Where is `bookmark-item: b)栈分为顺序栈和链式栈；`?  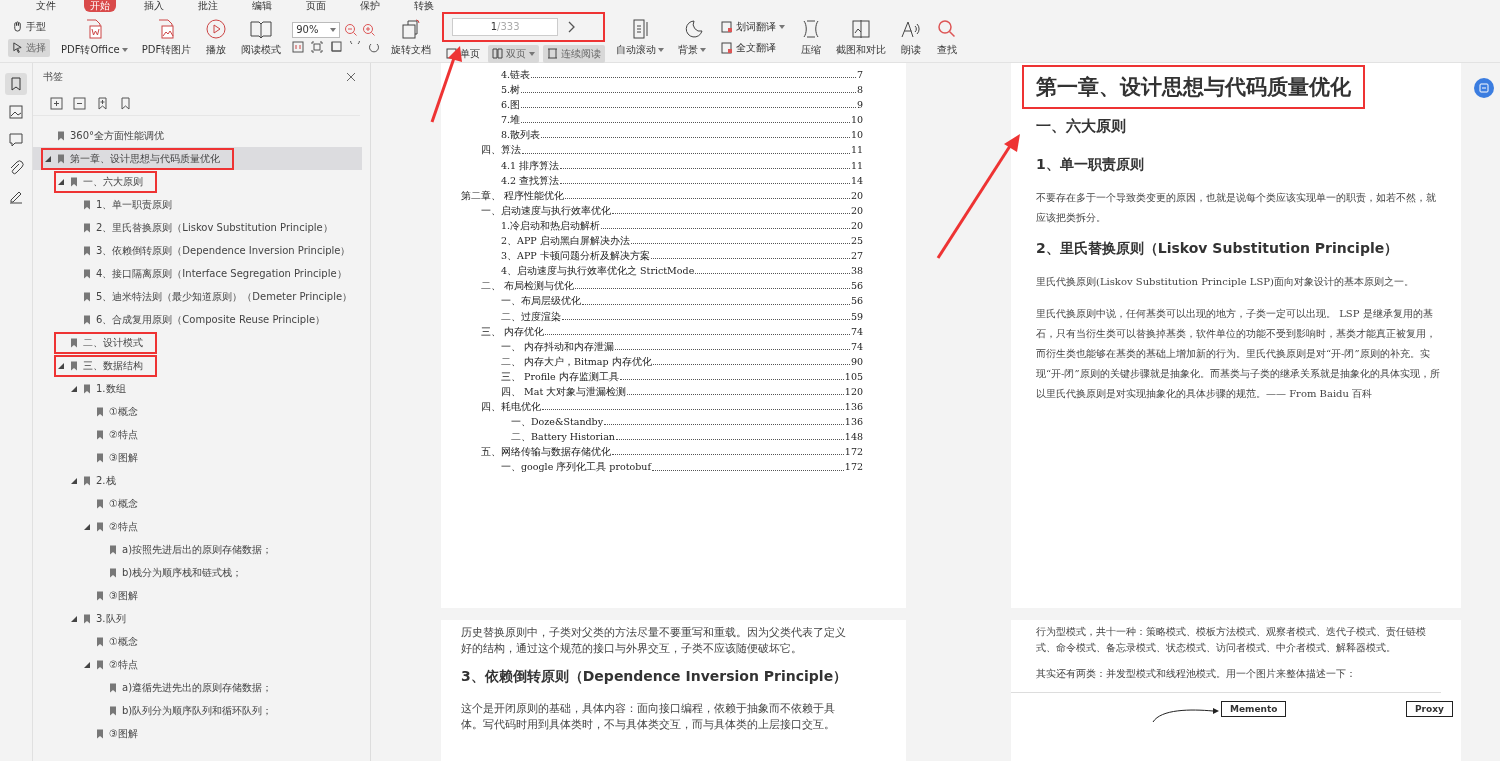 bookmark-item: b)栈分为顺序栈和链式栈； is located at coordinates (197, 572).